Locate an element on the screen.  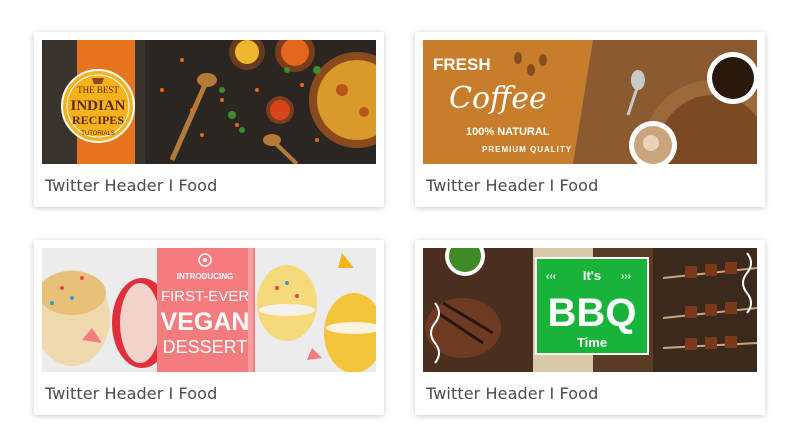
banner-text-line2: FIRST-EVER is located at coordinates (205, 296).